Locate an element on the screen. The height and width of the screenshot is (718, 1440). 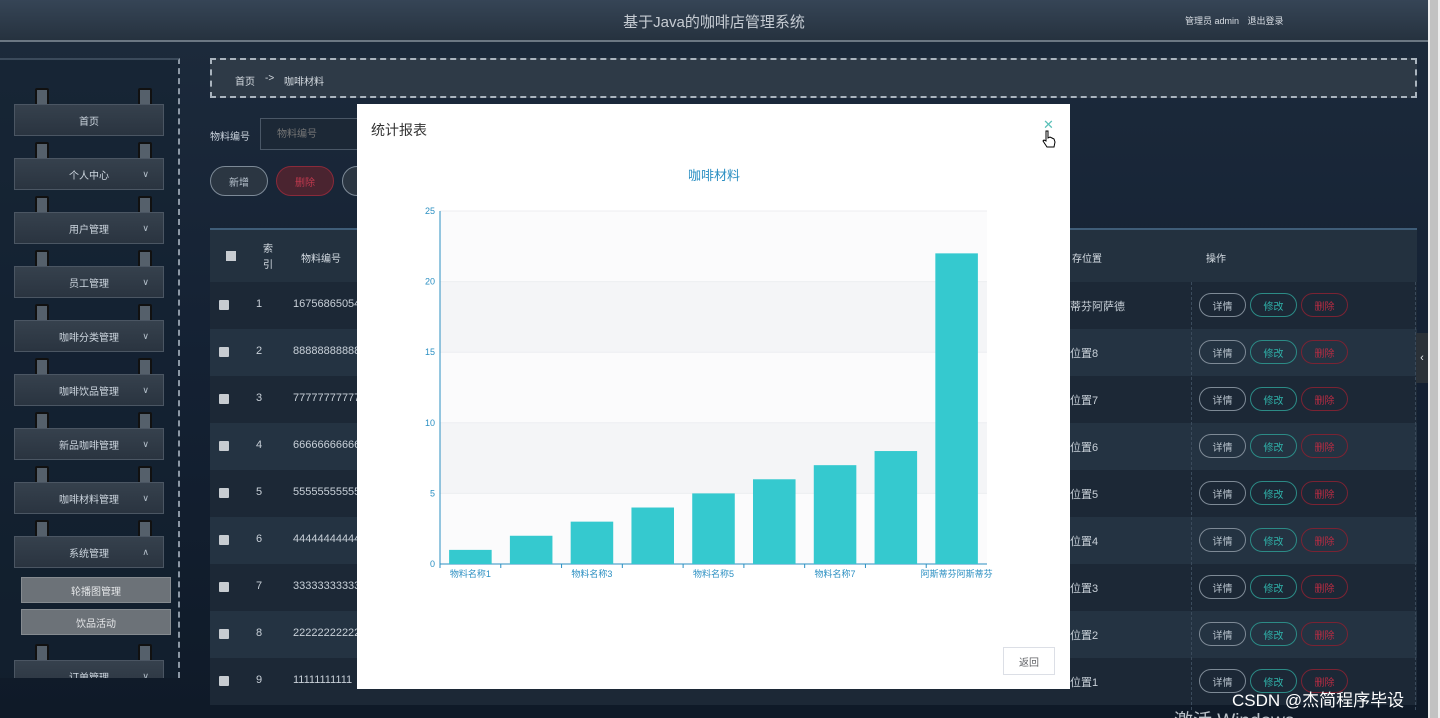
scrollbar-thumb is located at coordinates (1434, 359).